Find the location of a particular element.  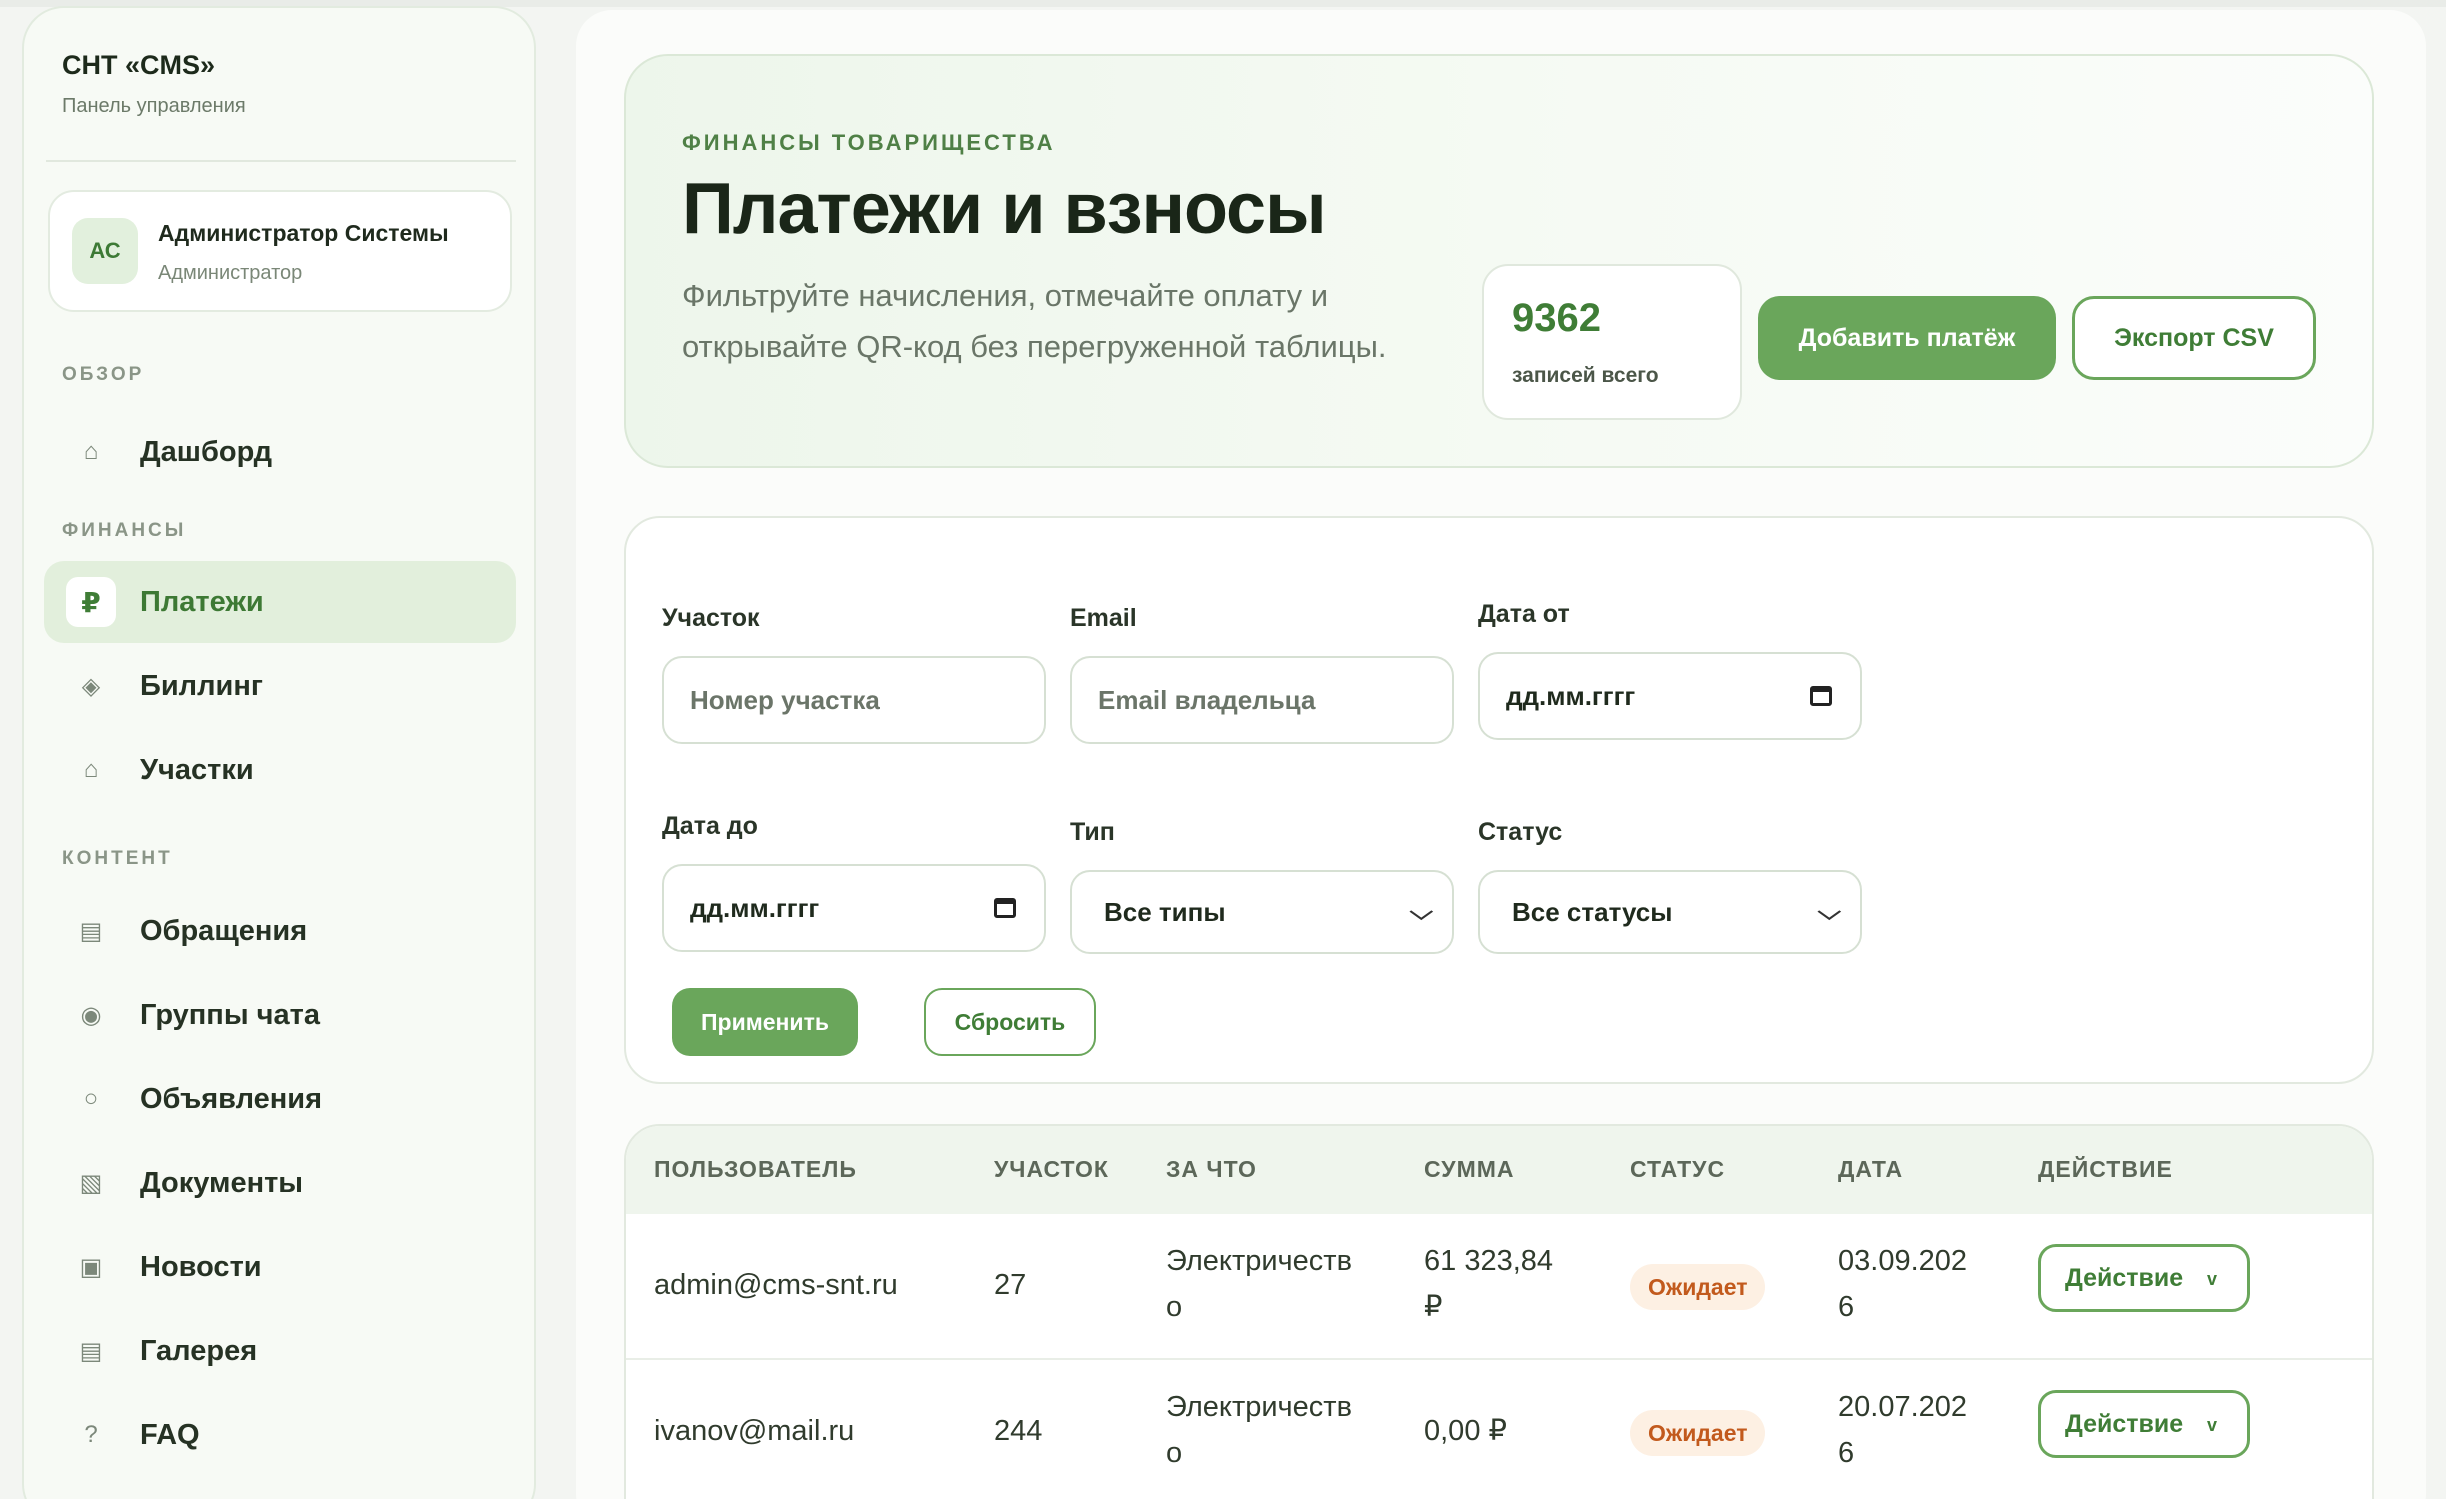

sidebar-item-label: Дашборд is located at coordinates (206, 451).